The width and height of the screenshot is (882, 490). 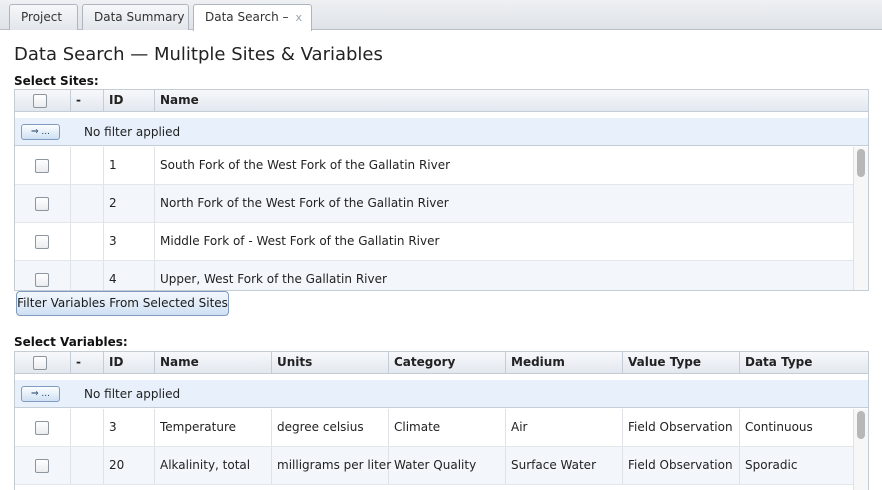 I want to click on variable-id: 3, so click(x=113, y=427).